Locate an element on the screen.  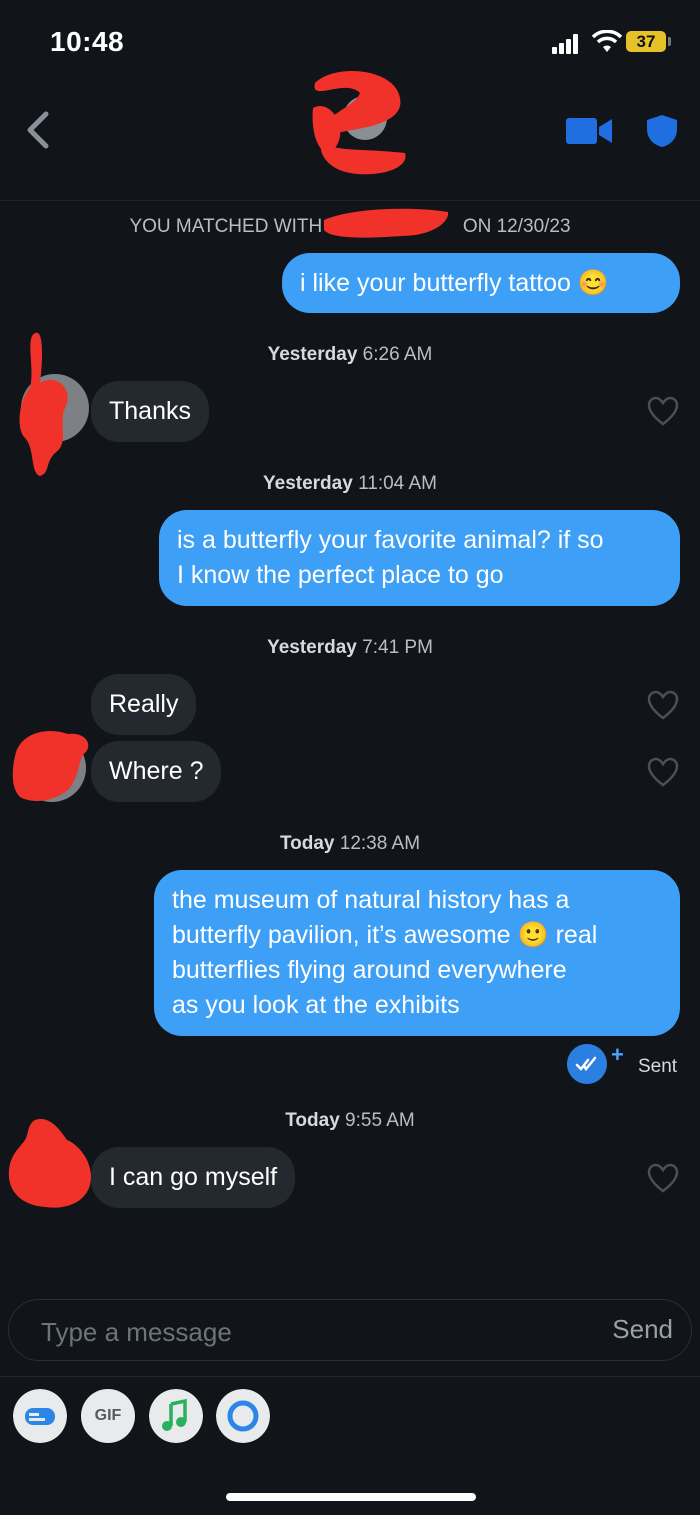
send-button: Send is located at coordinates (642, 1329).